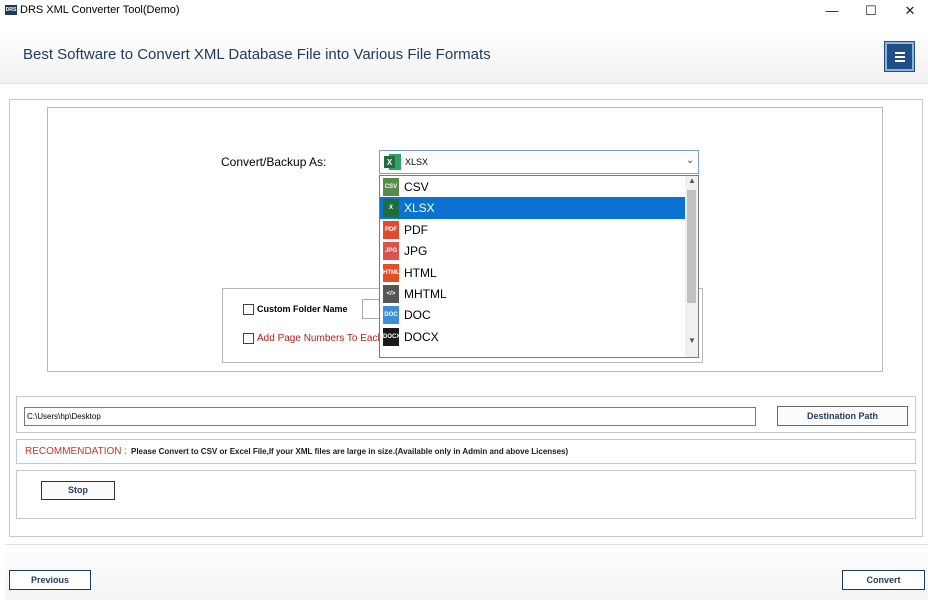  Describe the element at coordinates (533, 272) in the screenshot. I see `dropdown-option-html: HTML HTML` at that location.